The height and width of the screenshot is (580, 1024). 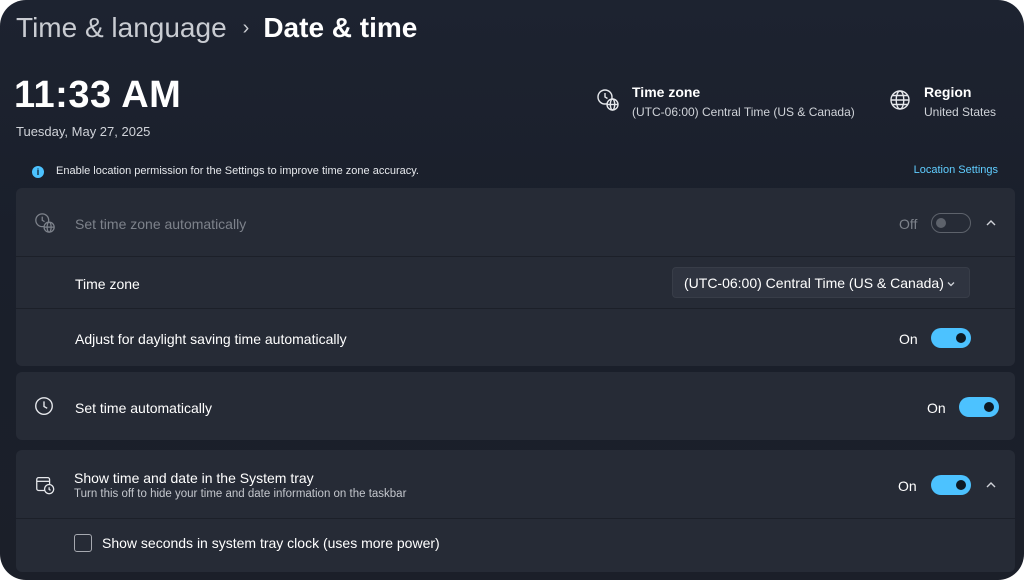 I want to click on region-summary-value: United States, so click(x=960, y=112).